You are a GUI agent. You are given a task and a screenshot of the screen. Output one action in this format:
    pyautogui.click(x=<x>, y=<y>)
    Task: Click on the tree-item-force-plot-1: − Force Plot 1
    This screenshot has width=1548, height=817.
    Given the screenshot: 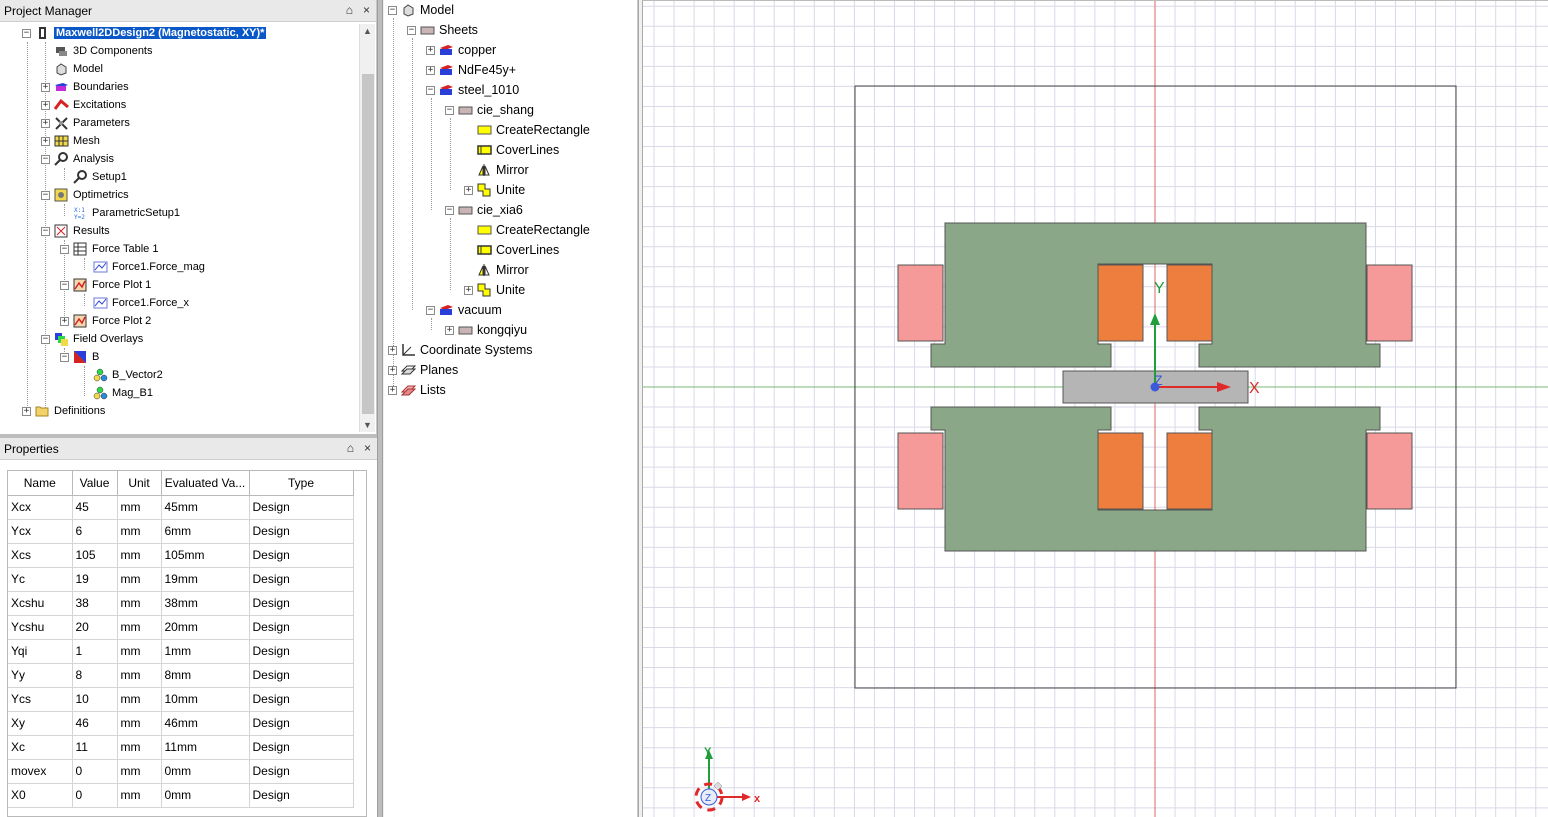 What is the action you would take?
    pyautogui.click(x=105, y=285)
    